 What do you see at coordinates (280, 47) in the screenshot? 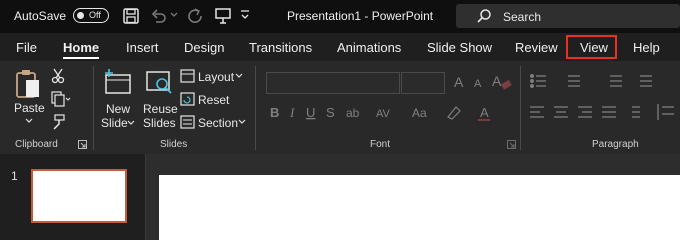
I see `tab-transitions: Transitions` at bounding box center [280, 47].